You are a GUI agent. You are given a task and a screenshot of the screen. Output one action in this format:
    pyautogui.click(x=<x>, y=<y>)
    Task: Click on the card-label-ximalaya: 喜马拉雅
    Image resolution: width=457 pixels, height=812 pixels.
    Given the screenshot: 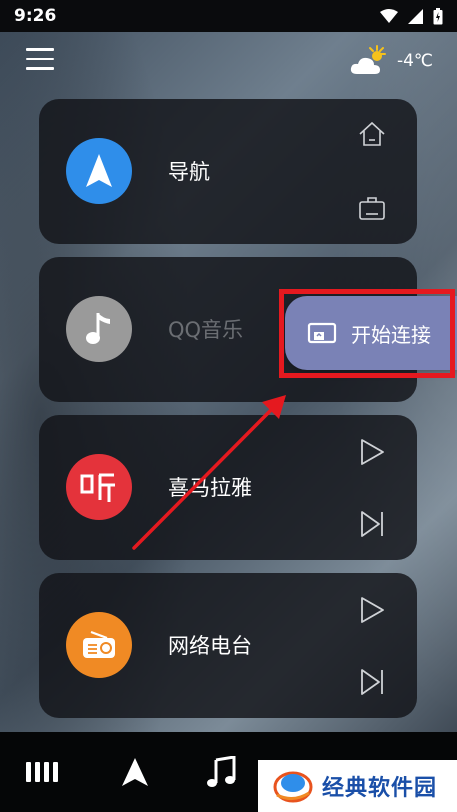 What is the action you would take?
    pyautogui.click(x=210, y=488)
    